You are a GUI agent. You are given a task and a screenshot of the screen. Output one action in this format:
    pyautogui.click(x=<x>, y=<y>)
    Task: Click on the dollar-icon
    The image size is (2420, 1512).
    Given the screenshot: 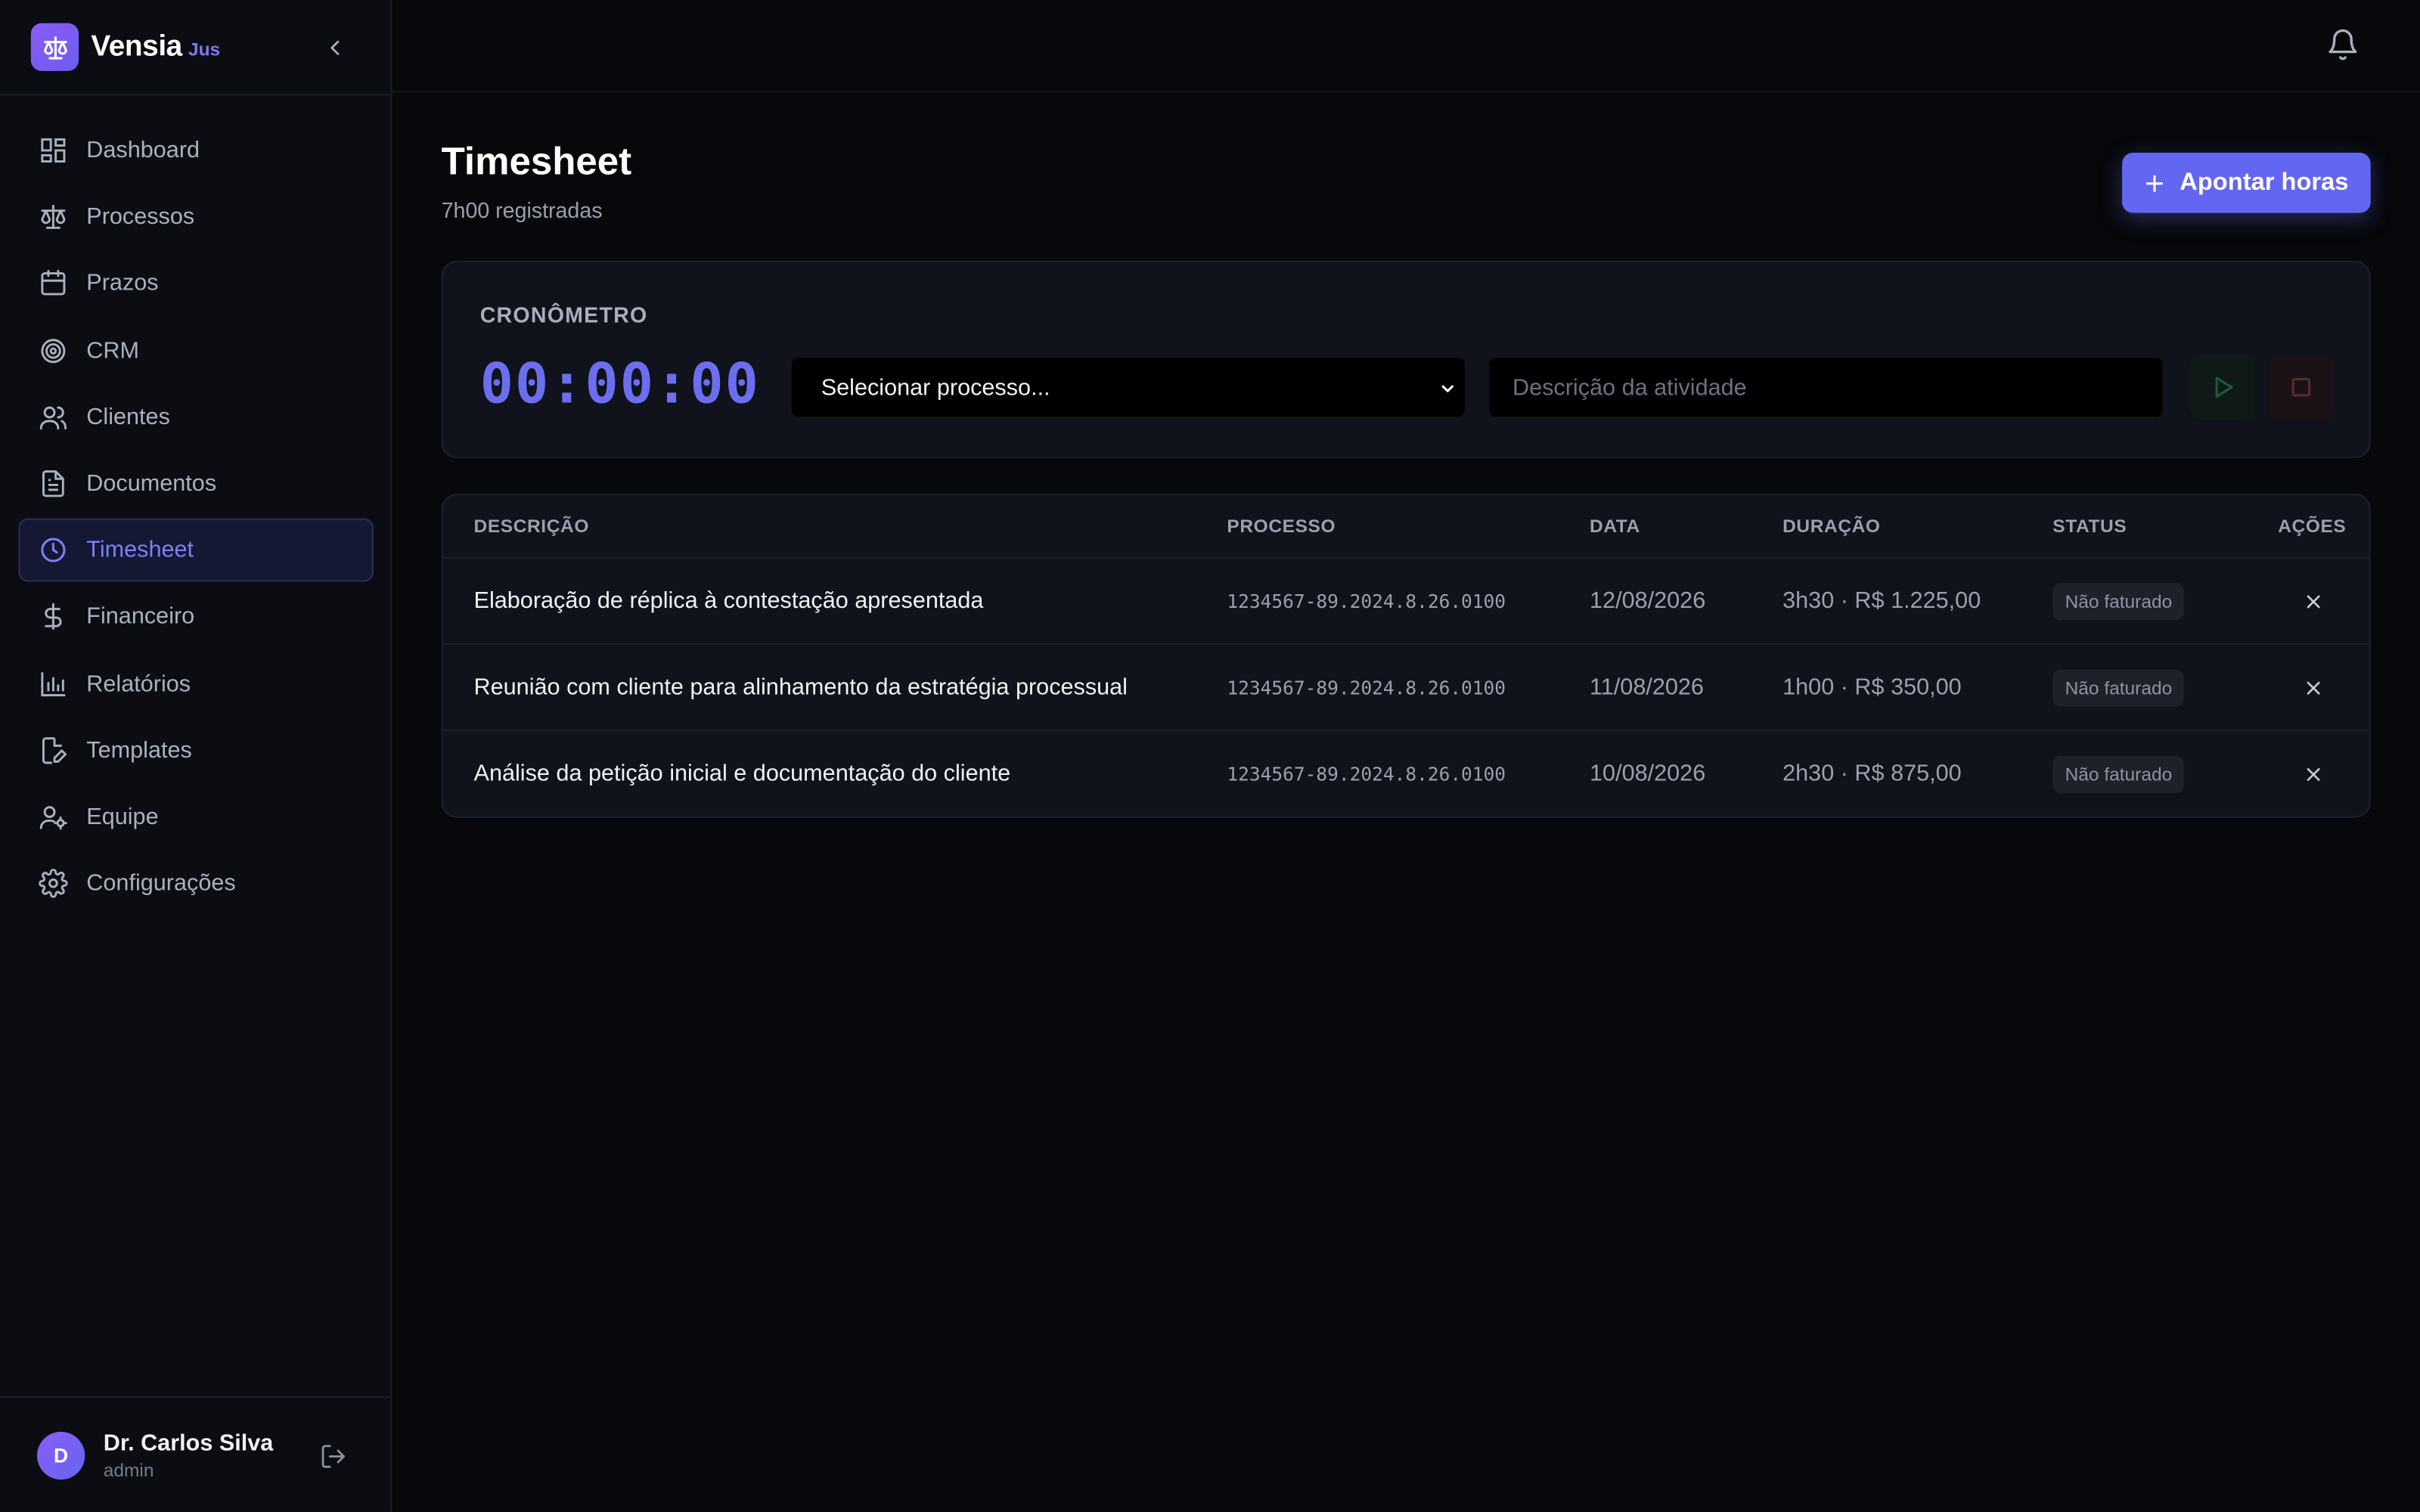 What is the action you would take?
    pyautogui.click(x=53, y=617)
    